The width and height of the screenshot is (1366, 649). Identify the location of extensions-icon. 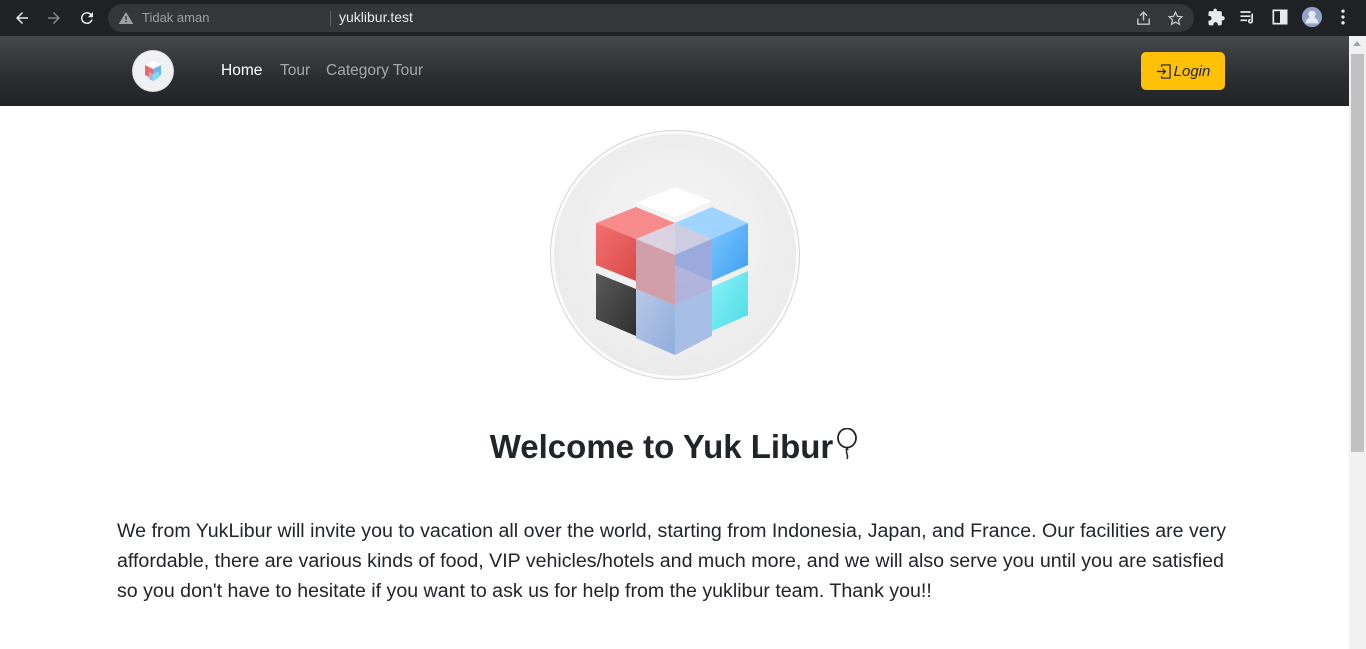
(1216, 17).